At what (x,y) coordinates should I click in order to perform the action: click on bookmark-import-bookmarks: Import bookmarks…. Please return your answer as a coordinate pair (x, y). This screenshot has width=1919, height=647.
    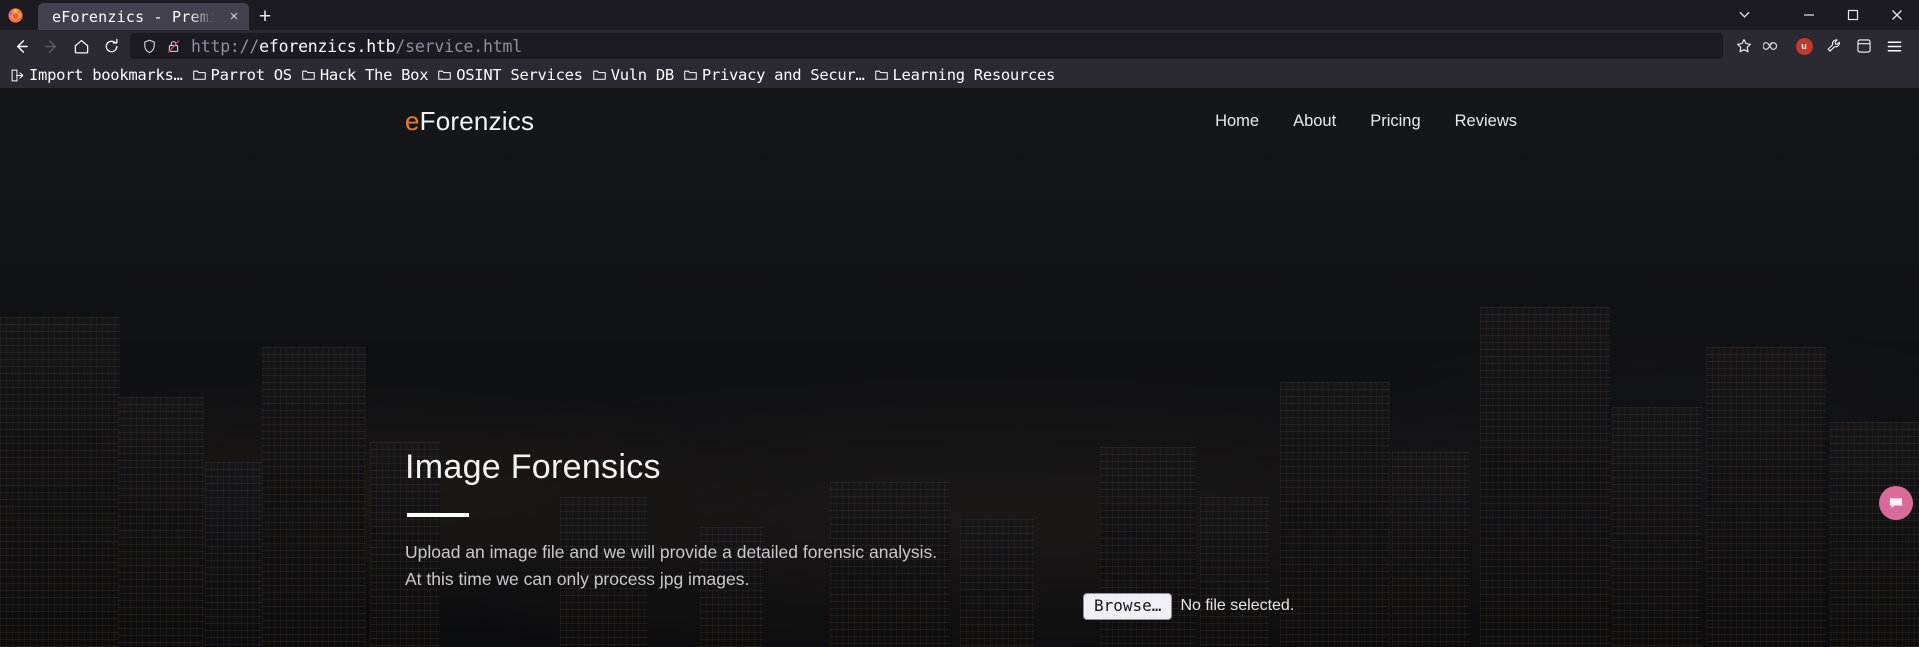
    Looking at the image, I should click on (99, 75).